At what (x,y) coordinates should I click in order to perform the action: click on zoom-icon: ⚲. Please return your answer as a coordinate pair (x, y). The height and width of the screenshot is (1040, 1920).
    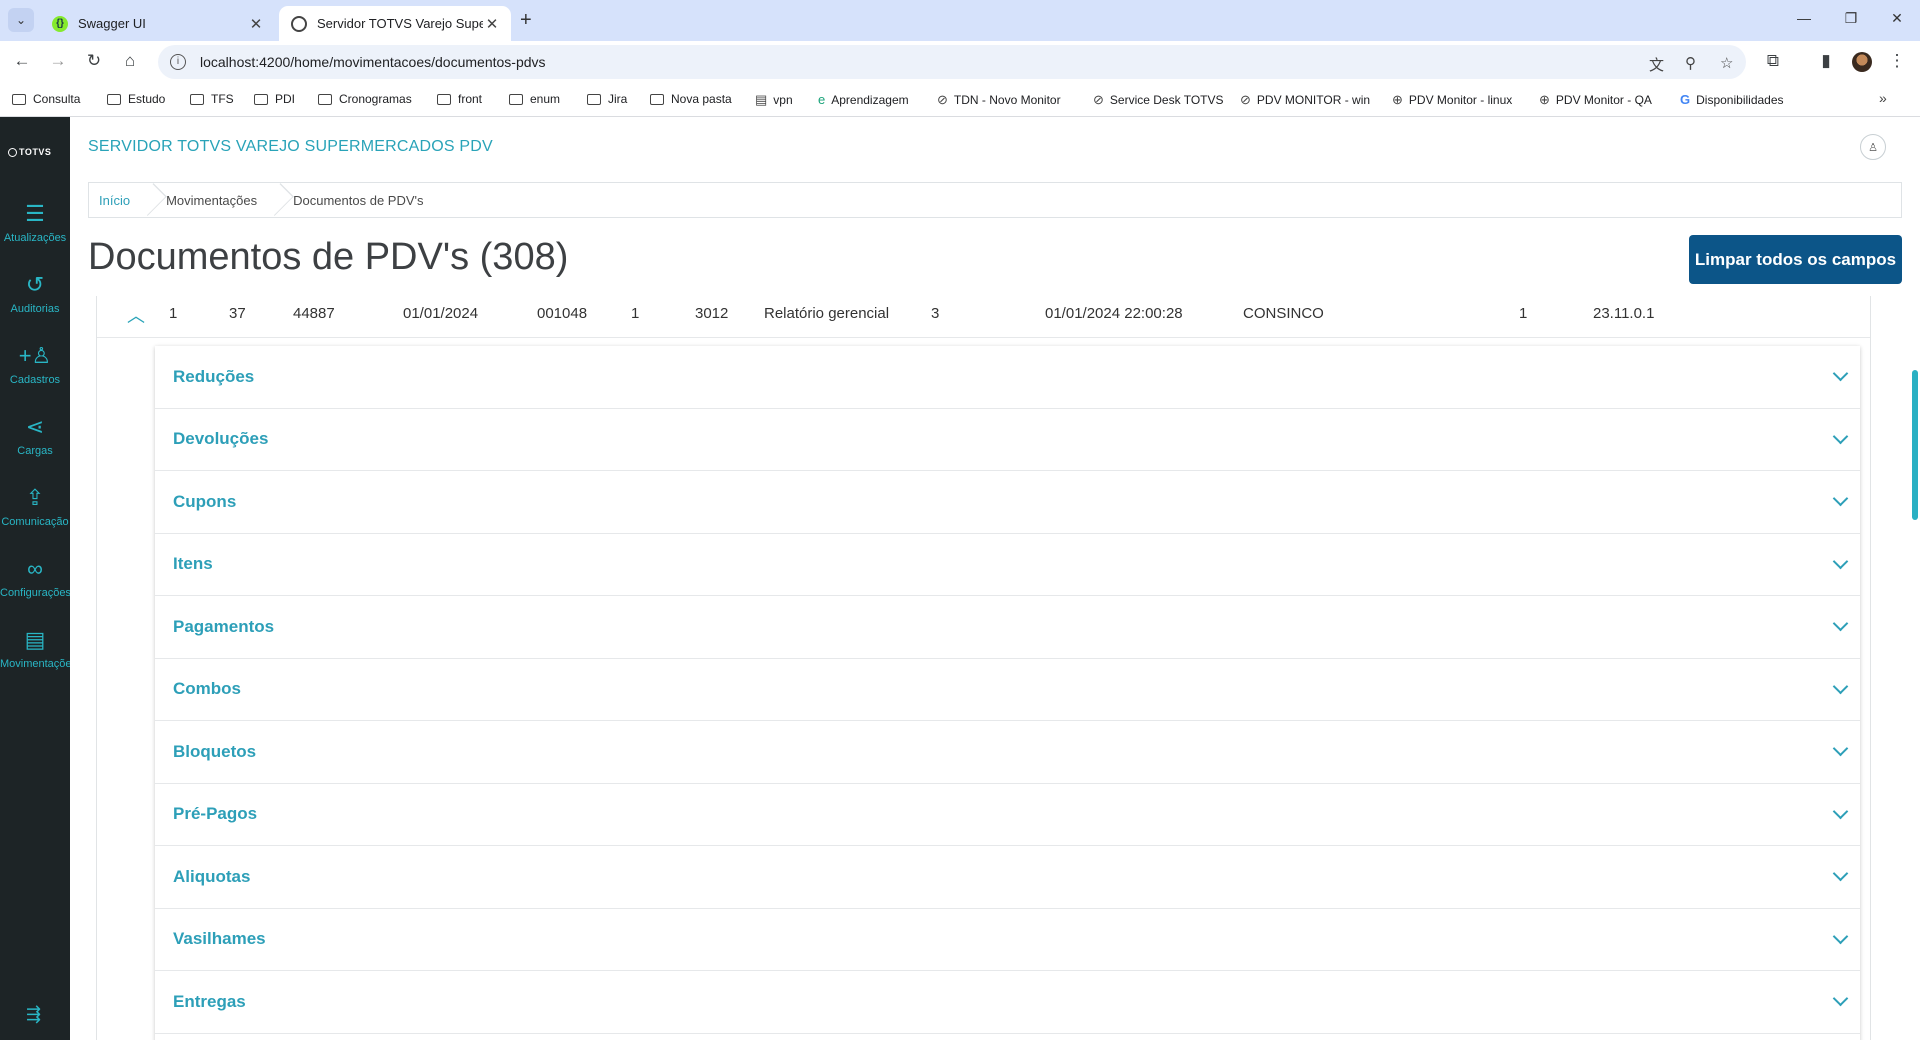
    Looking at the image, I should click on (1690, 63).